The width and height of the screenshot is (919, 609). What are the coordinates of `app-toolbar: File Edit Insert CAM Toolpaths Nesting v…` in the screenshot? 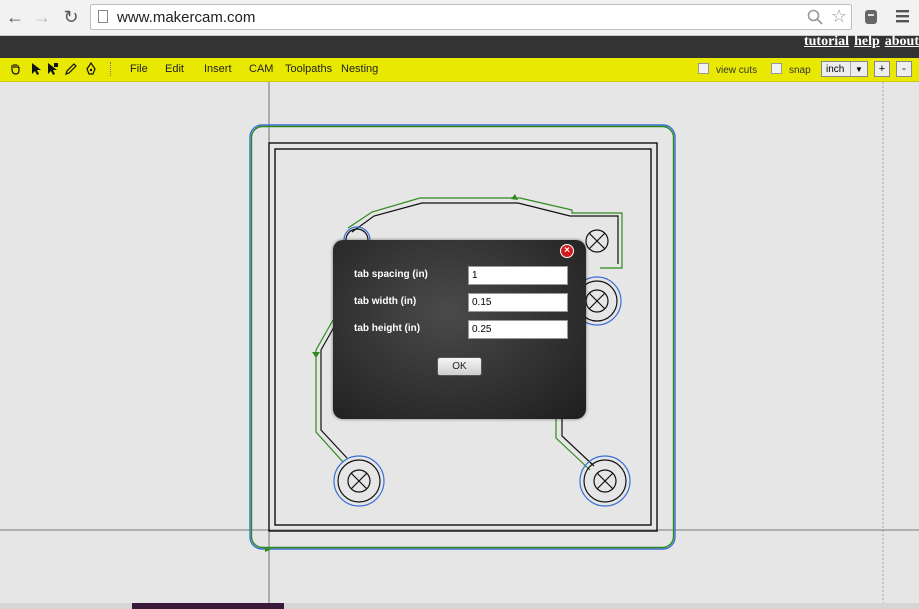 It's located at (459, 70).